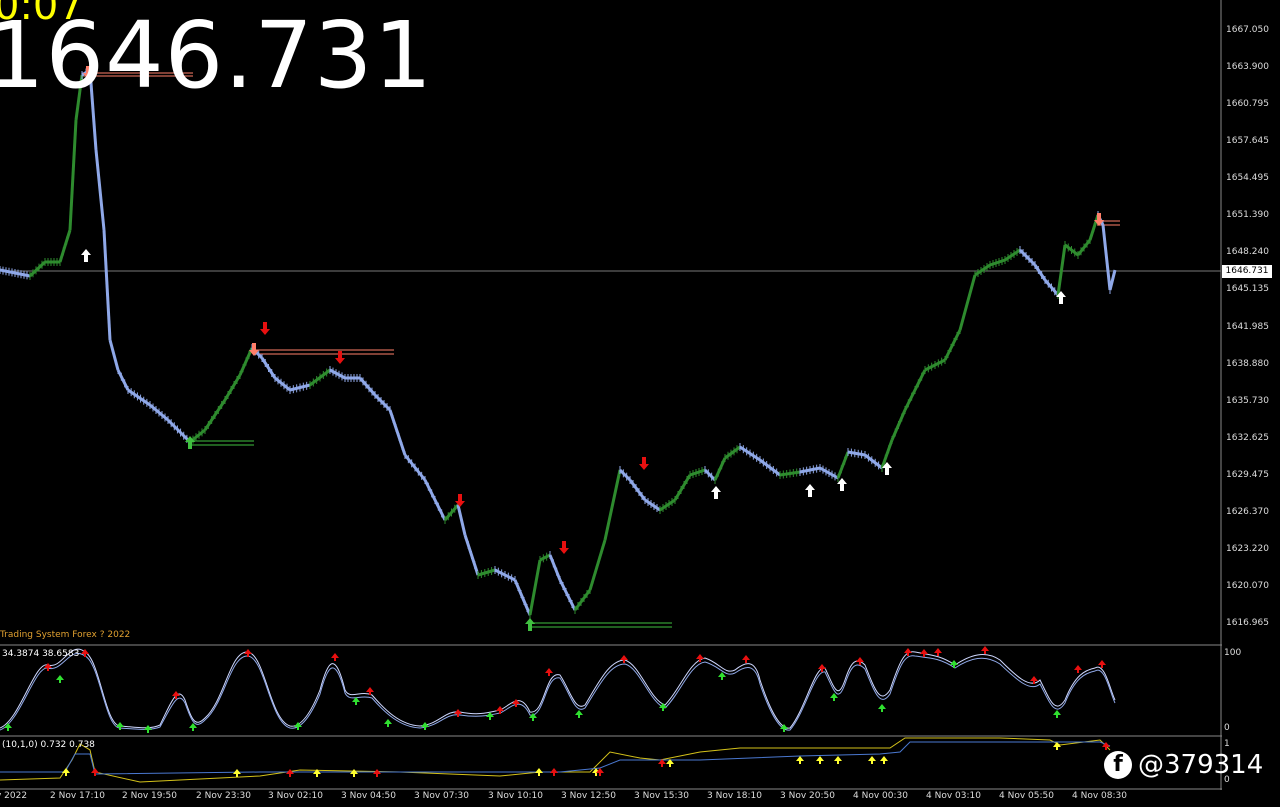 Image resolution: width=1280 pixels, height=807 pixels. Describe the element at coordinates (1227, 728) in the screenshot. I see `indicator1-scale-bottom: 0` at that location.